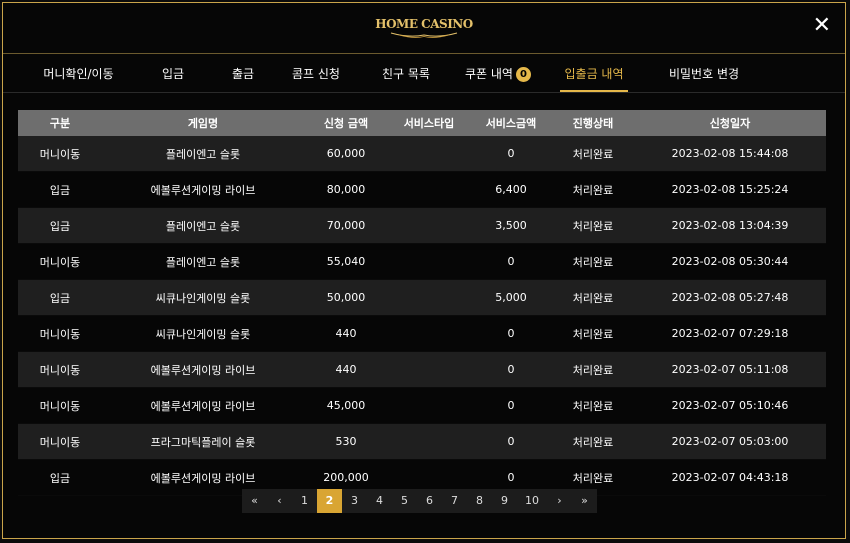 This screenshot has height=543, width=850. I want to click on logo: HOME CASINO, so click(424, 27).